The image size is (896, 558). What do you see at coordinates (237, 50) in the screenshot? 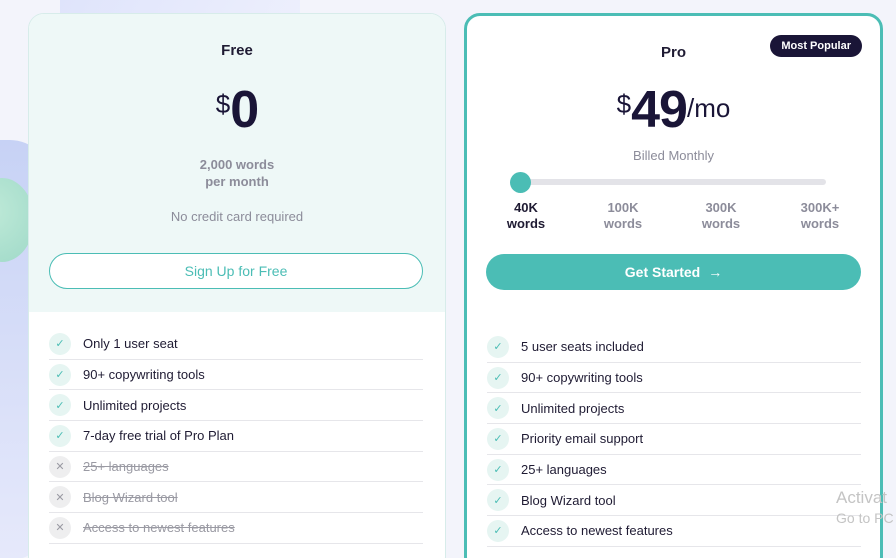
I see `free-plan-name: Free` at bounding box center [237, 50].